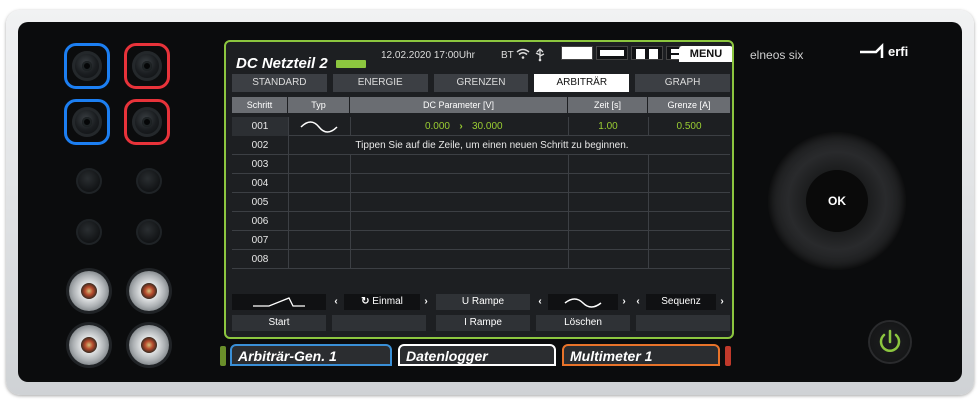 This screenshot has width=980, height=401. Describe the element at coordinates (507, 55) in the screenshot. I see `bluetooth-label: BT` at that location.